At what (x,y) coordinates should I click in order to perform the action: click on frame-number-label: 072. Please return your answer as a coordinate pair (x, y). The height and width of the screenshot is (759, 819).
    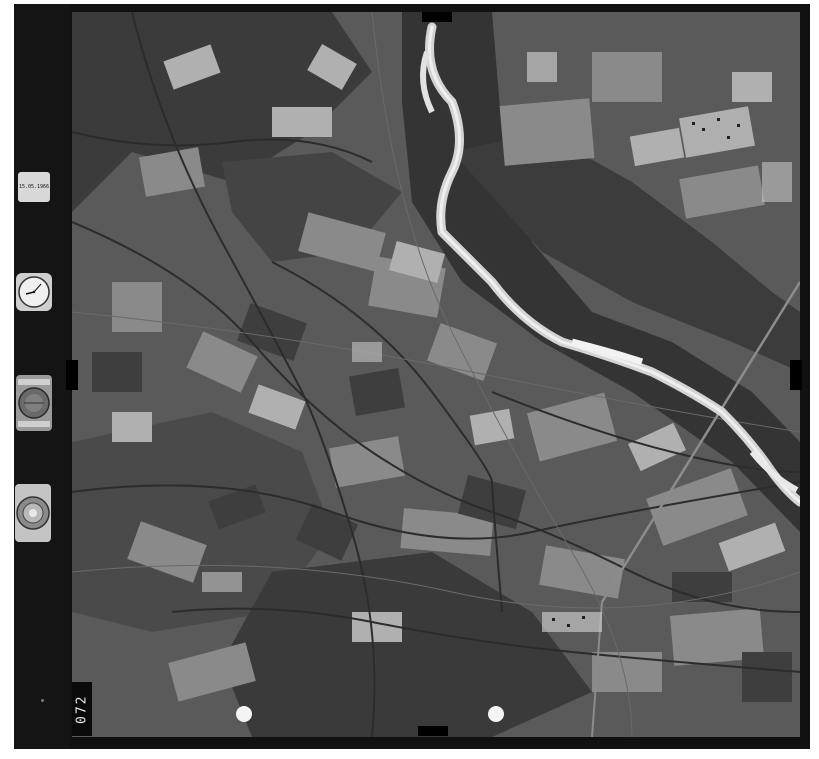
    Looking at the image, I should click on (82, 709).